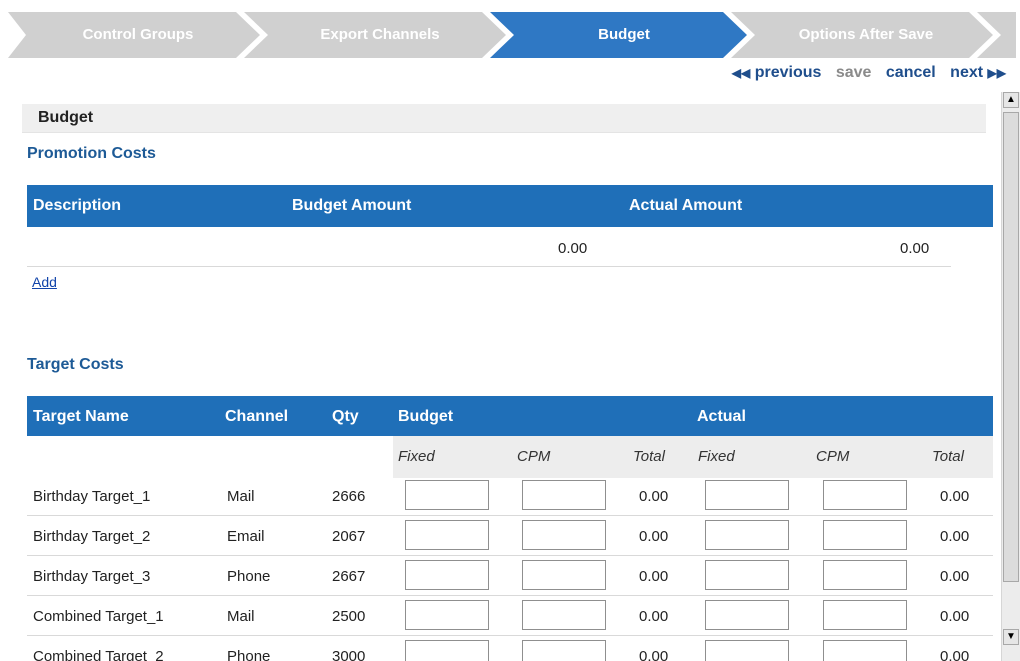 The width and height of the screenshot is (1020, 661). What do you see at coordinates (721, 416) in the screenshot?
I see `col-actual: Actual` at bounding box center [721, 416].